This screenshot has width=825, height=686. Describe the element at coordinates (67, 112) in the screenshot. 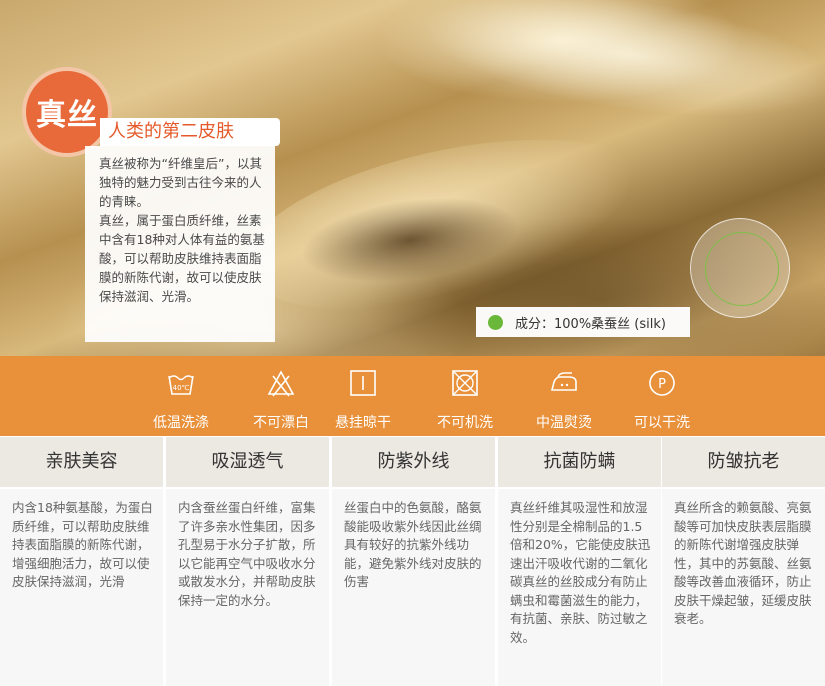

I see `silk-badge: 真丝` at that location.